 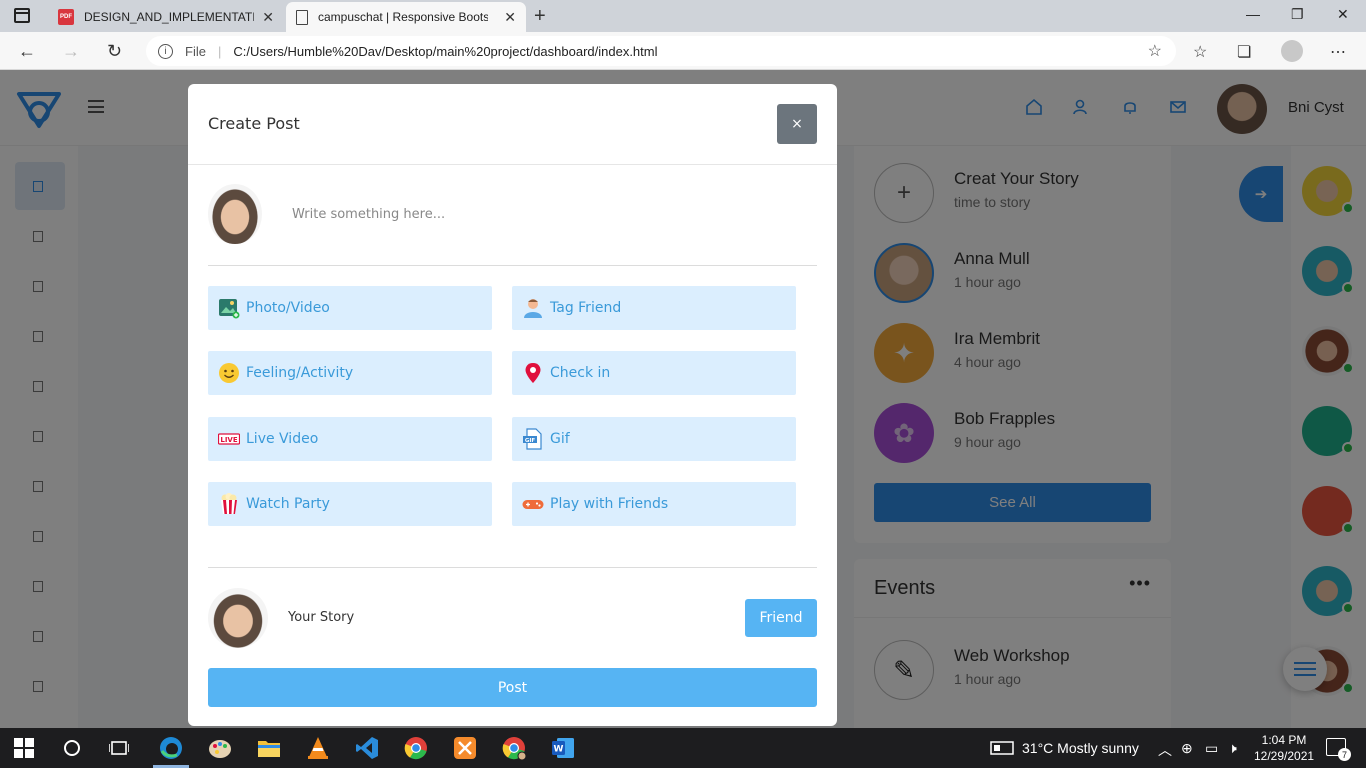 I want to click on back-icon: ←, so click(x=27, y=51).